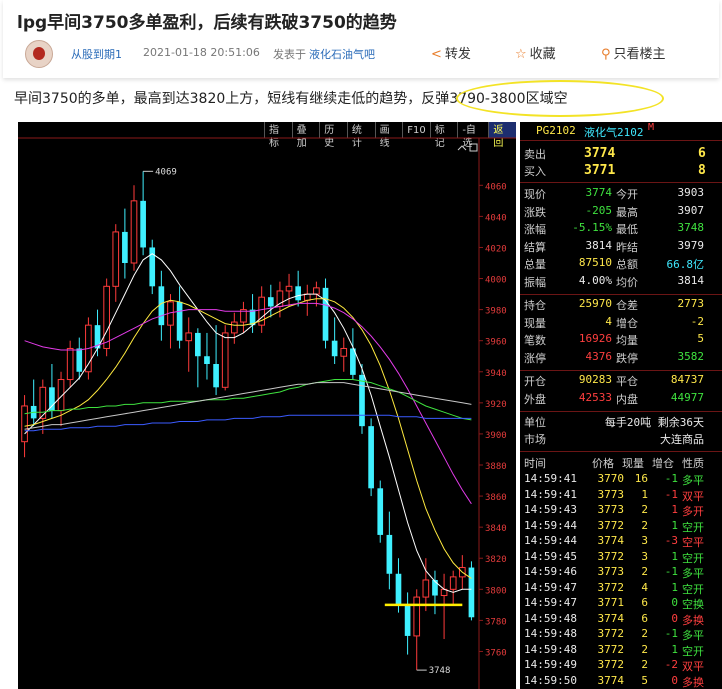 Image resolution: width=722 pixels, height=689 pixels. What do you see at coordinates (462, 148) in the screenshot?
I see `chevron-up-icon` at bounding box center [462, 148].